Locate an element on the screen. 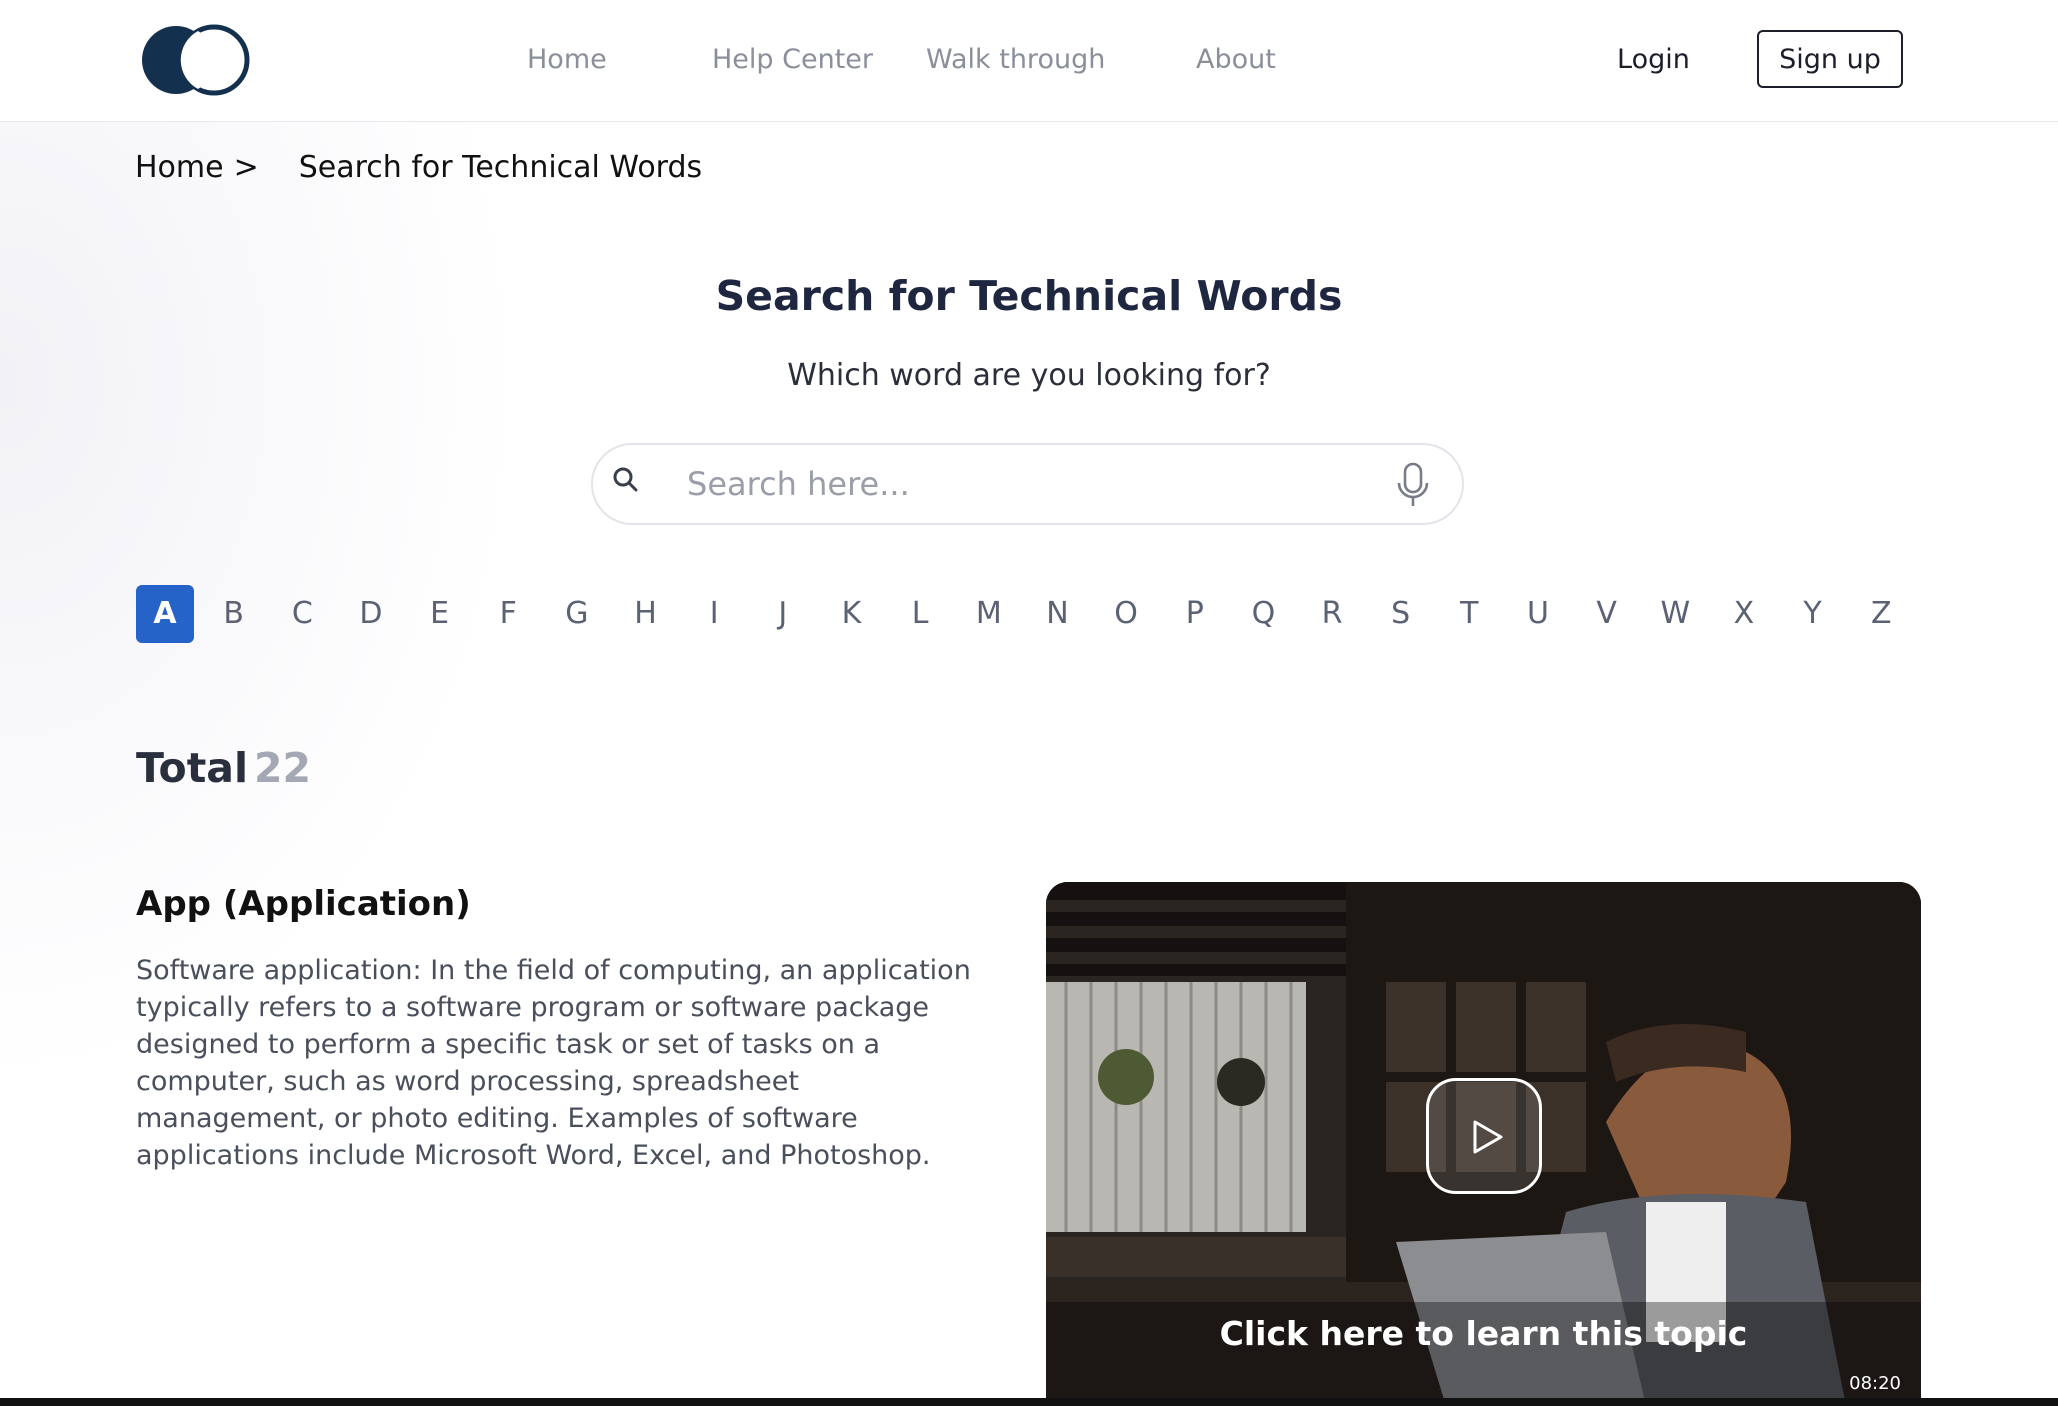 This screenshot has height=1406, width=2058. video-duration: 08:20 is located at coordinates (1875, 1383).